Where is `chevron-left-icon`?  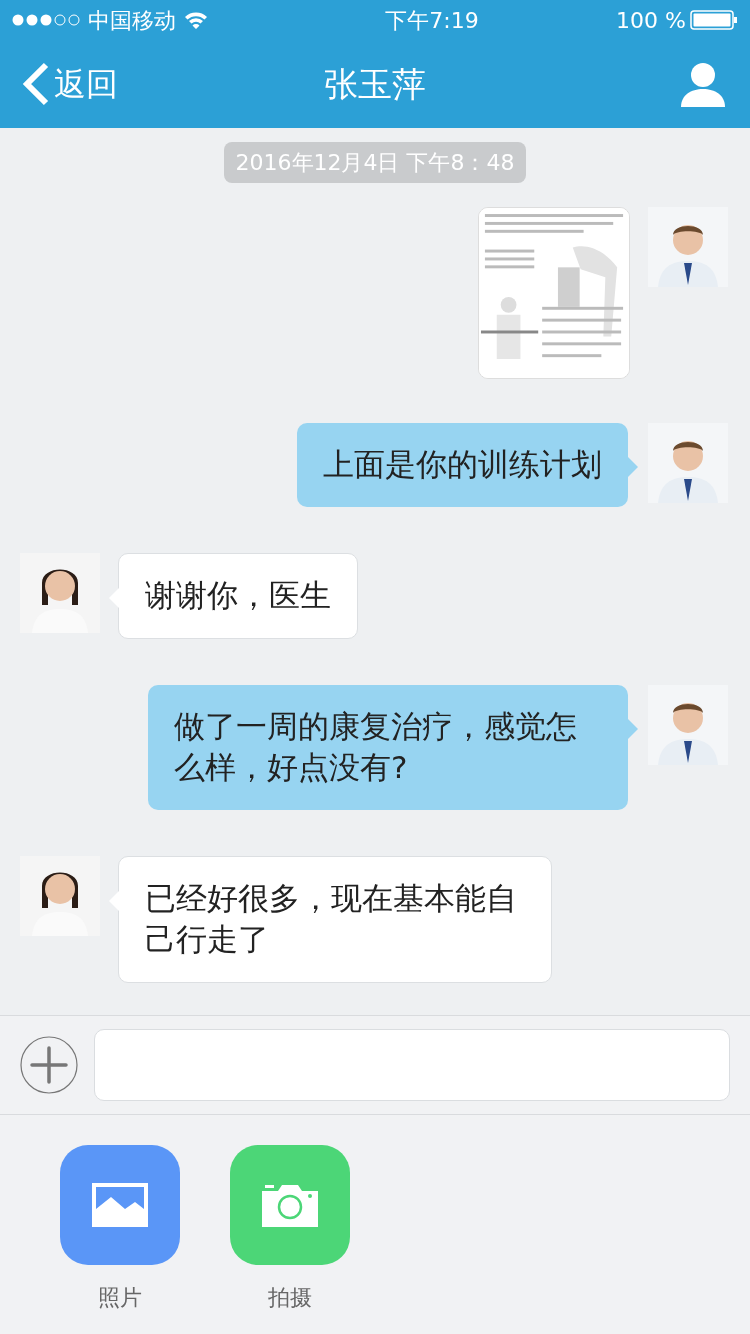 chevron-left-icon is located at coordinates (36, 84).